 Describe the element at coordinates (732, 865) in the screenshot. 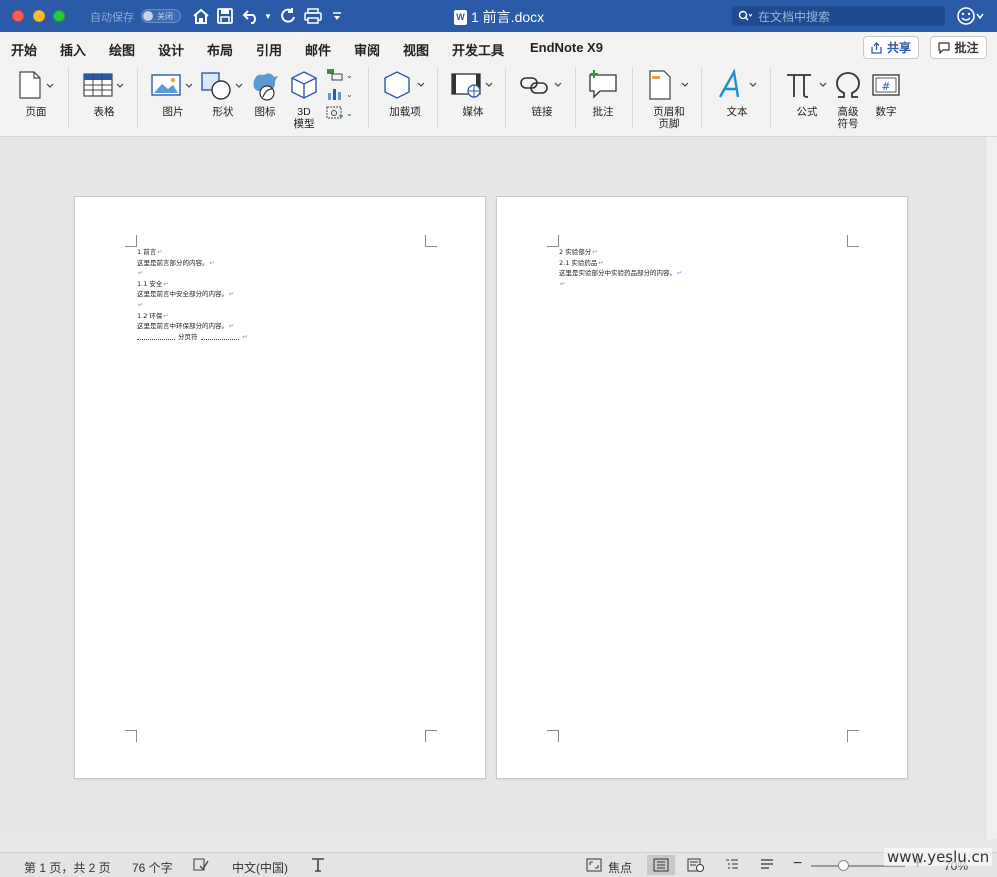

I see `outline-view-button` at that location.